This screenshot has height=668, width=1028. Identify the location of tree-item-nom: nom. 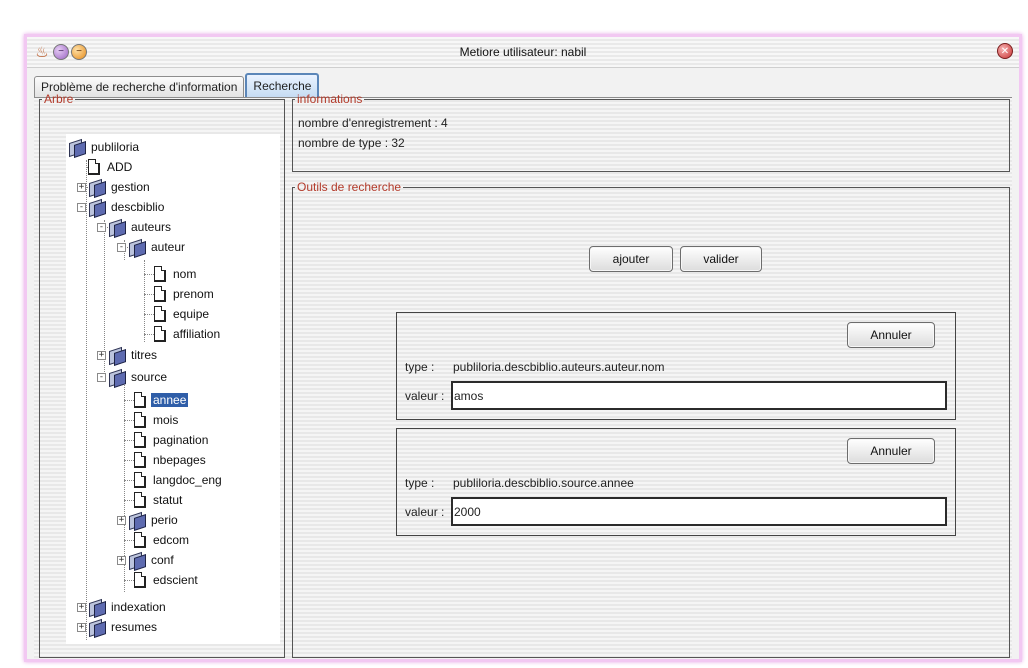
(176, 274).